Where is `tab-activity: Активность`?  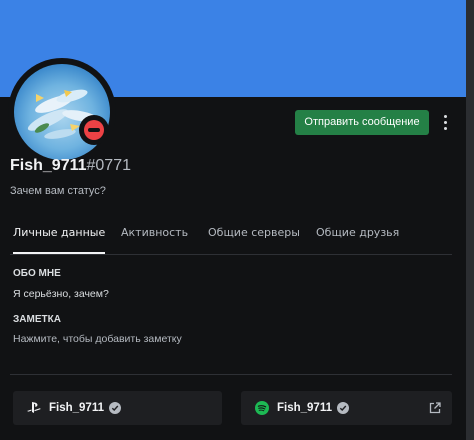
tab-activity: Активность is located at coordinates (154, 239).